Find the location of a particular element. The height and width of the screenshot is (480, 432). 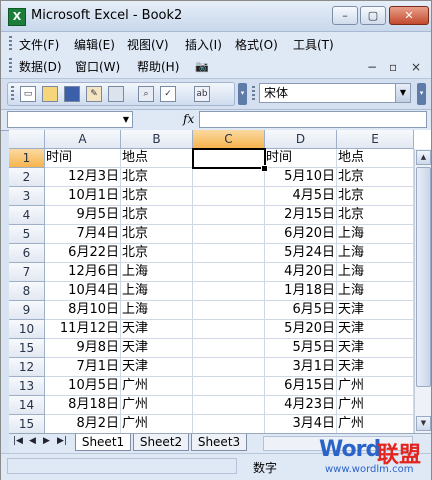

prev-sheet-icon: ◀ is located at coordinates (32, 441).